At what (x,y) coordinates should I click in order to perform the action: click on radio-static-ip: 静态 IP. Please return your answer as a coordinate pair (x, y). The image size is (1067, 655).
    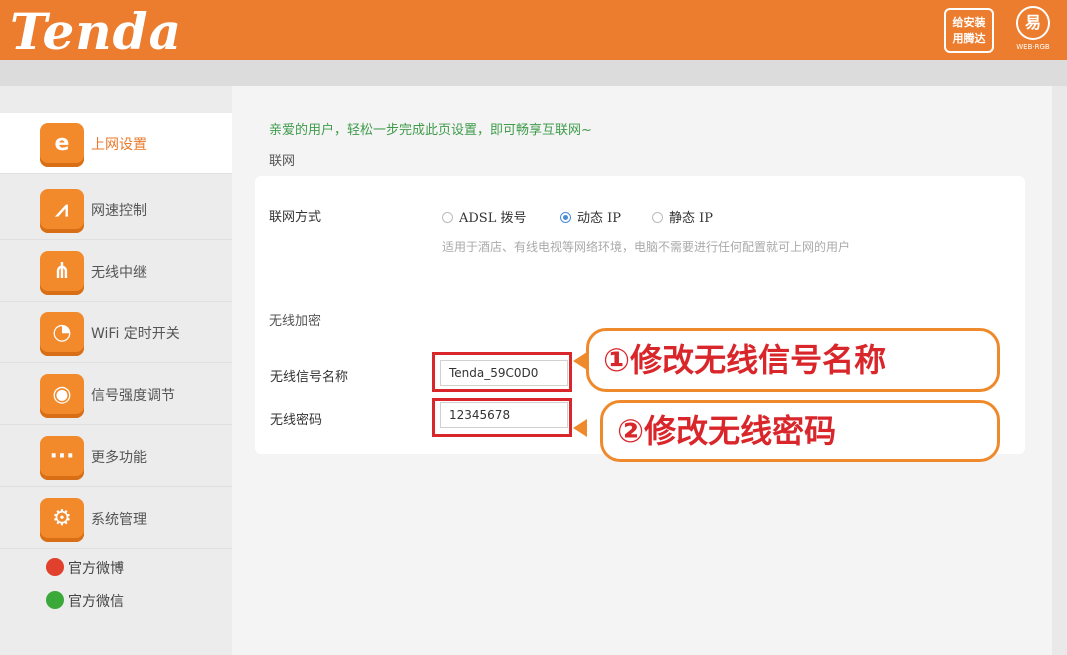
    Looking at the image, I should click on (682, 216).